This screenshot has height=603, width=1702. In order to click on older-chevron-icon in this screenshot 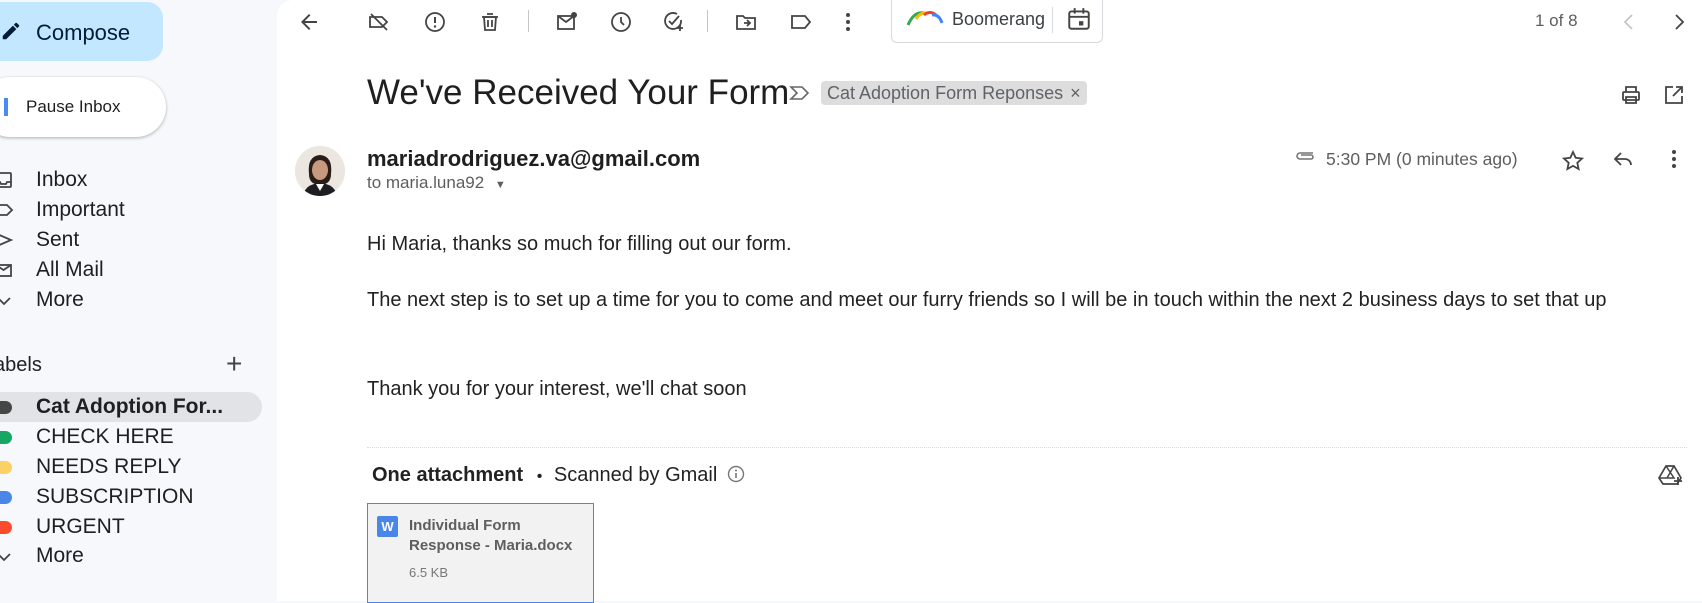, I will do `click(1679, 22)`.